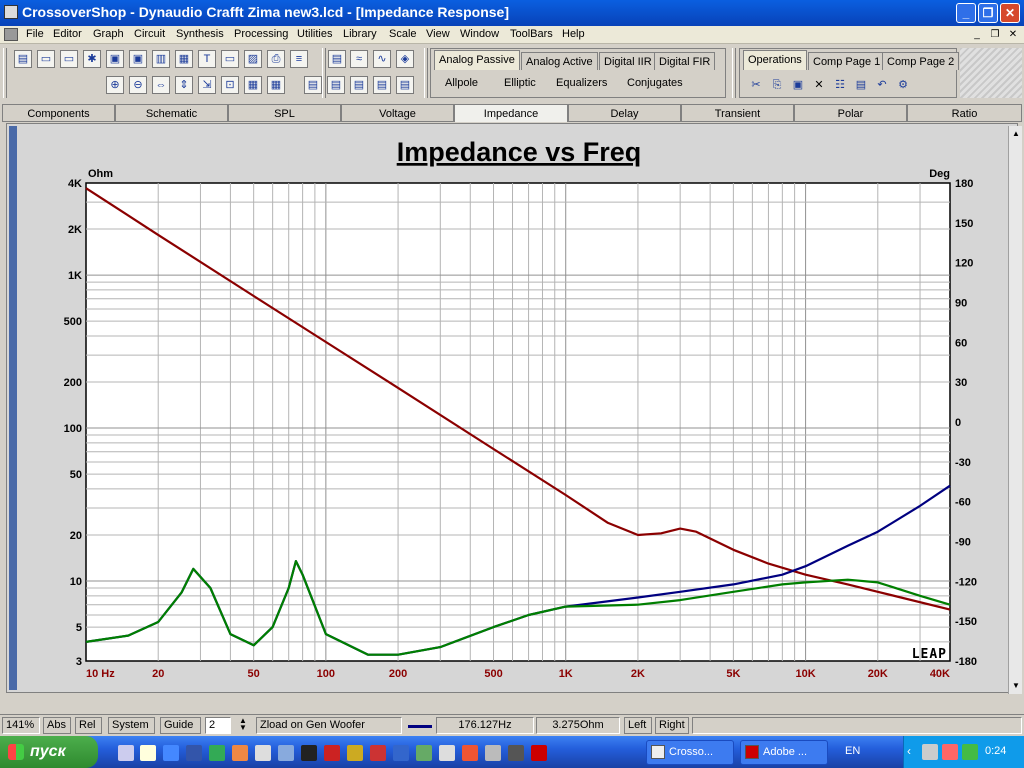 Image resolution: width=1024 pixels, height=768 pixels. Describe the element at coordinates (805, 674) in the screenshot. I see `x-tick-label: 10K` at that location.